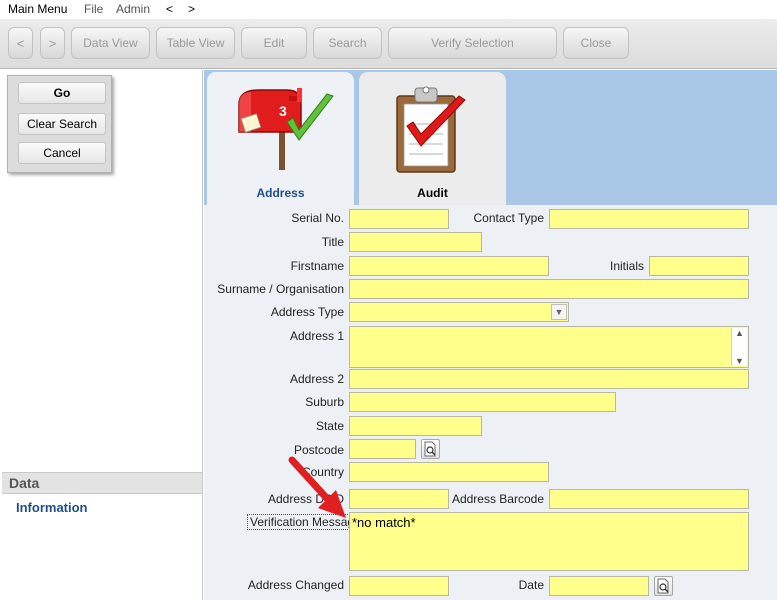 This screenshot has width=777, height=600. I want to click on postcode-label: Postcode, so click(318, 450).